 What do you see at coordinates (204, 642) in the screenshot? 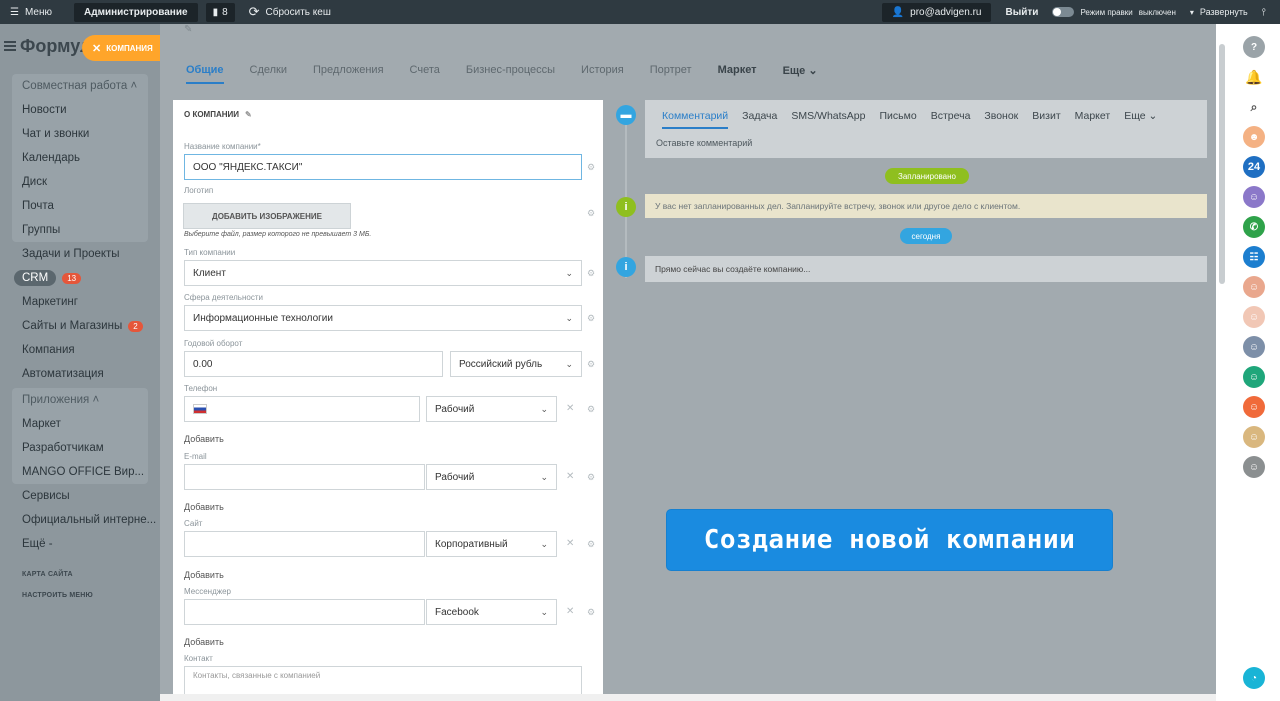
I see `add-messenger-link: Добавить` at bounding box center [204, 642].